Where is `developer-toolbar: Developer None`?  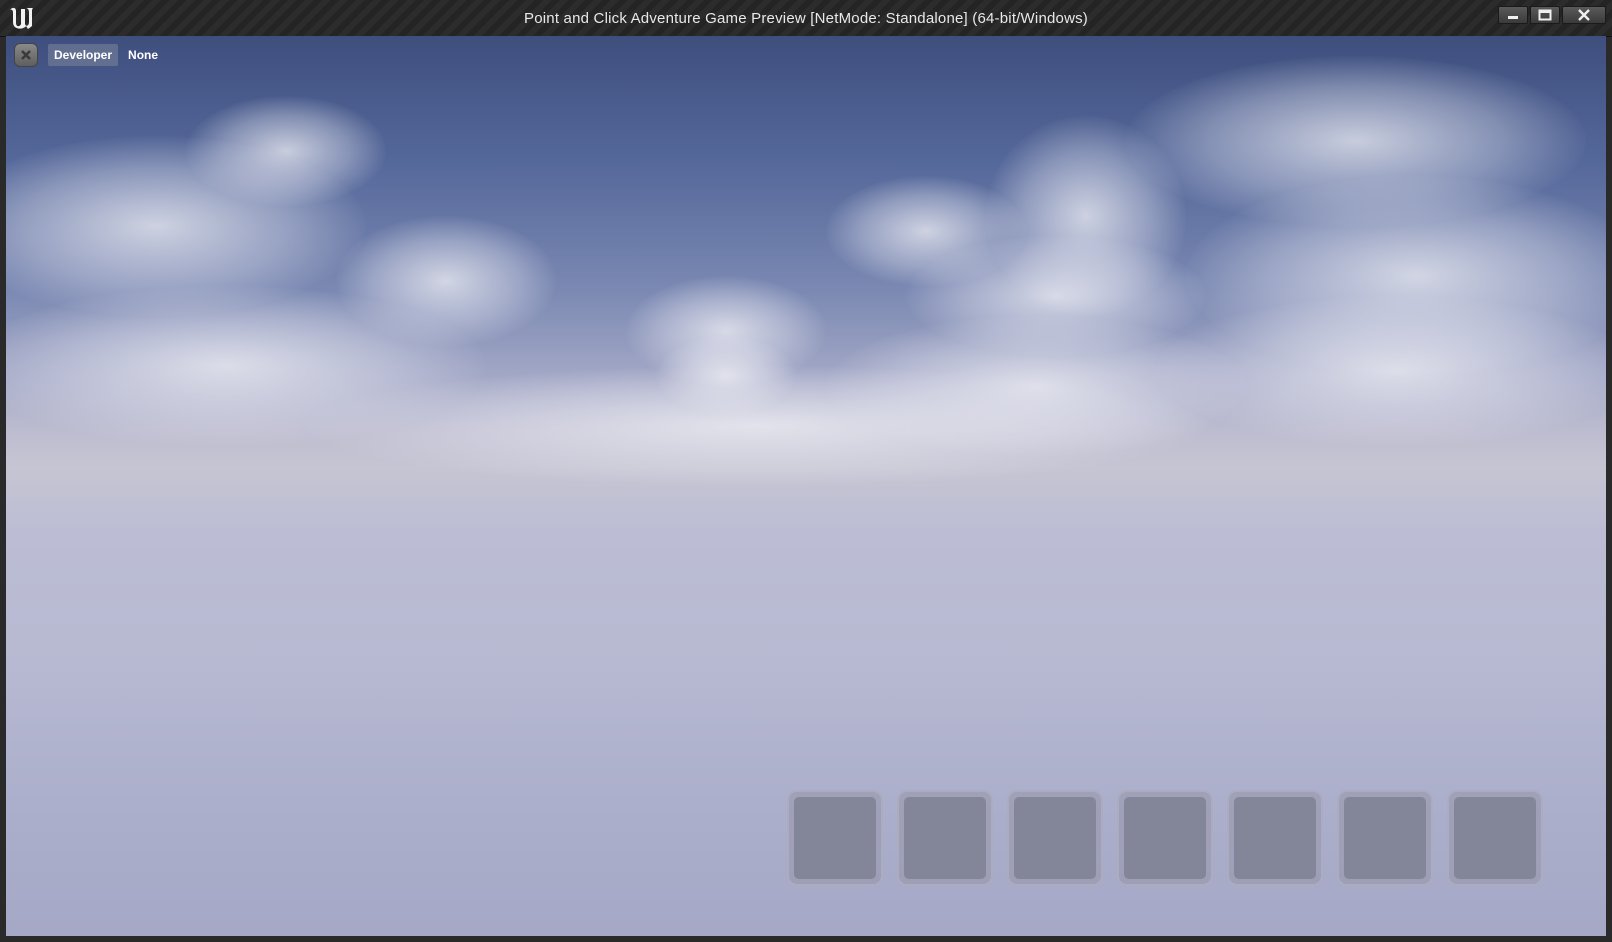
developer-toolbar: Developer None is located at coordinates (88, 55).